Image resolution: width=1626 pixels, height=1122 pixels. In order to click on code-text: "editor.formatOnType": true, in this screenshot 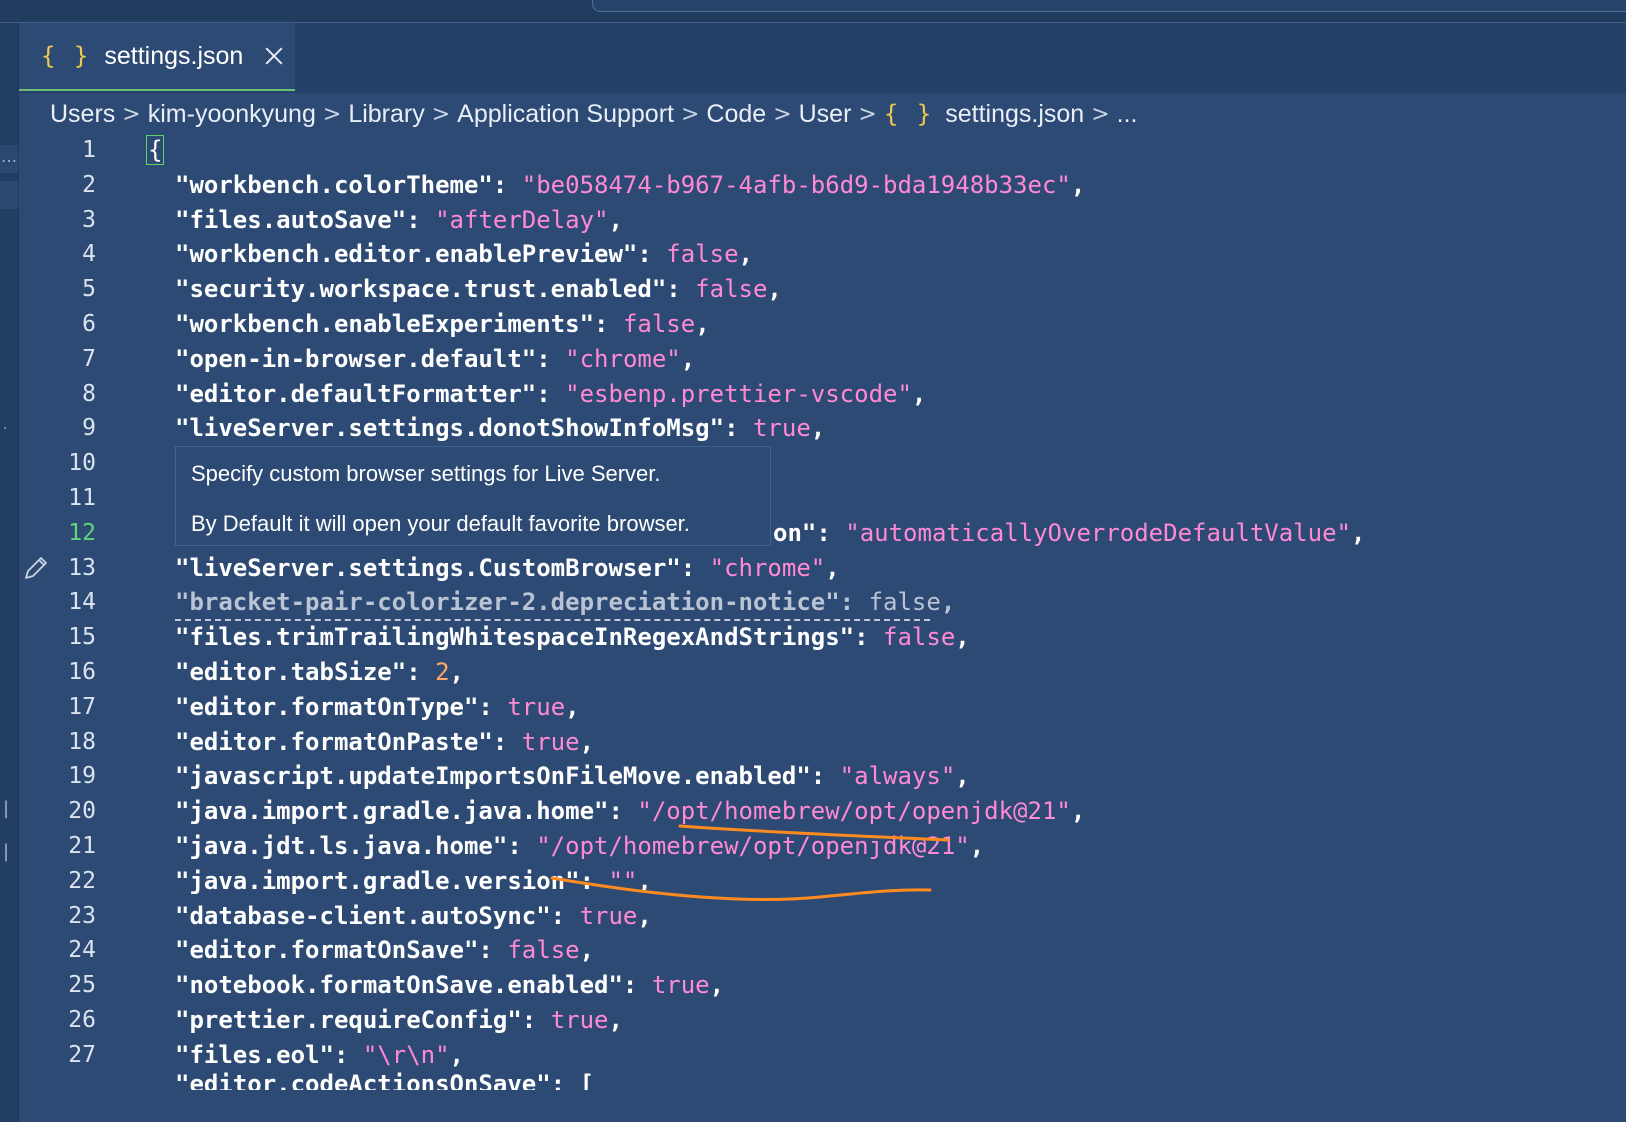, I will do `click(377, 707)`.